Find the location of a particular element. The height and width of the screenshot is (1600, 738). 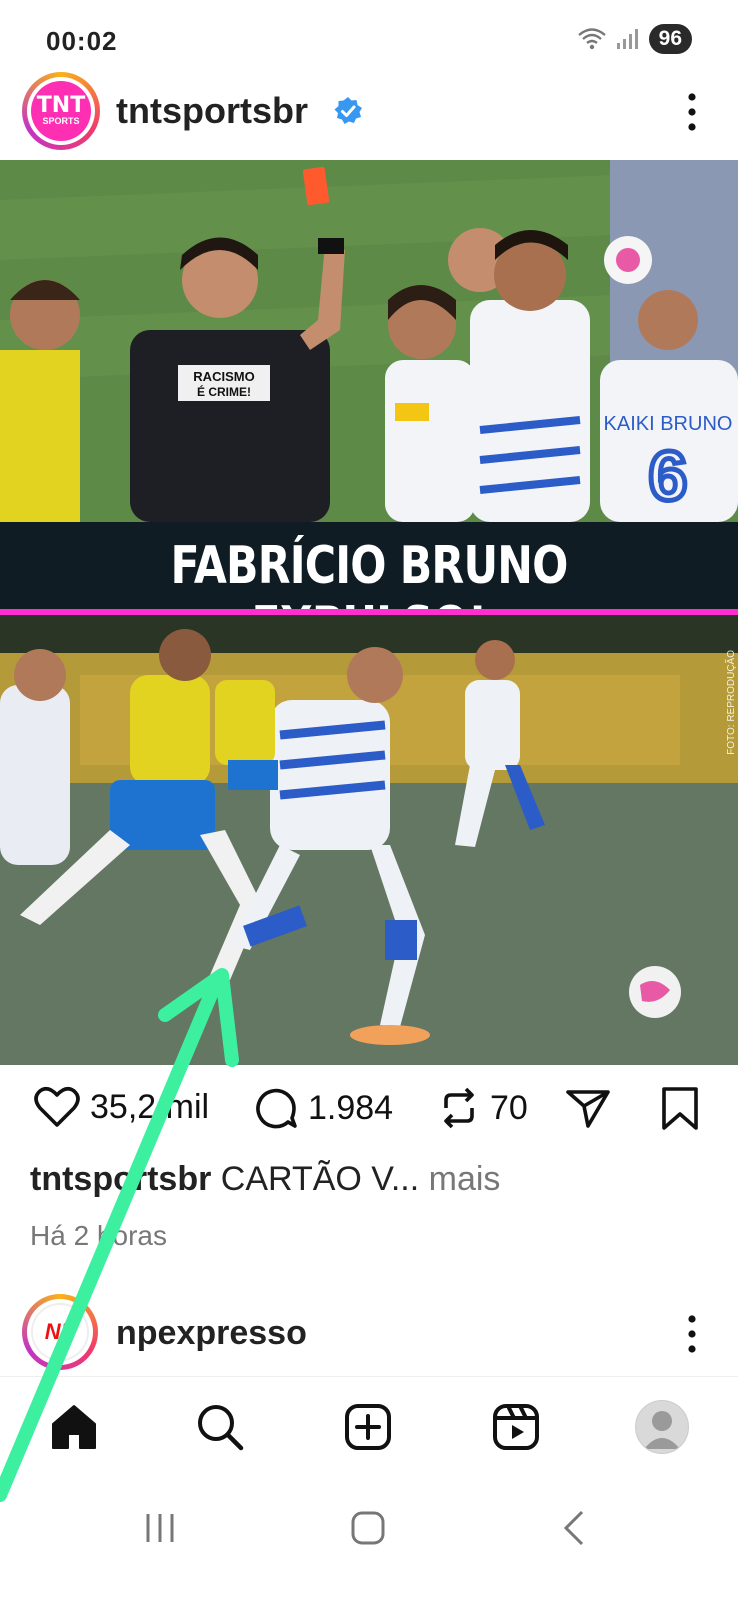

post-caption: tntsportsbr CARTÃO V... mais is located at coordinates (265, 1179).